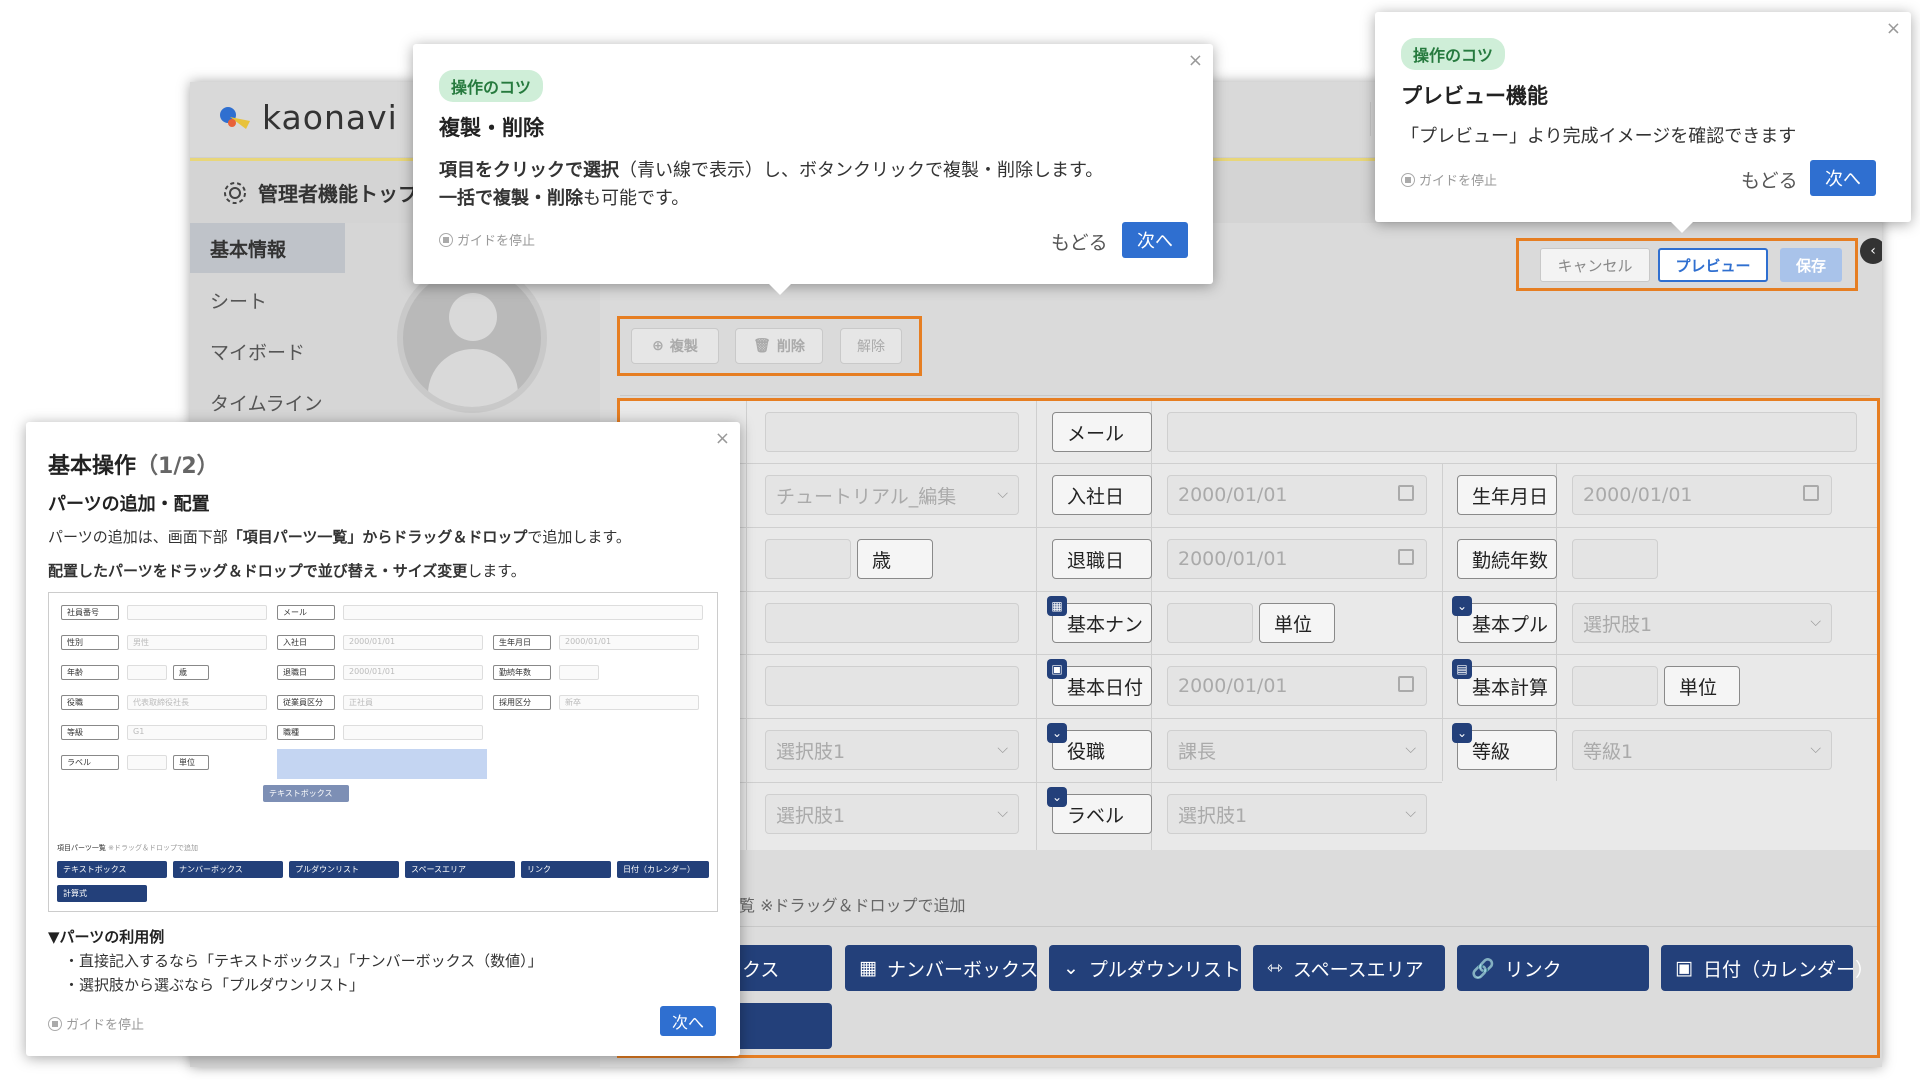  What do you see at coordinates (472, 338) in the screenshot?
I see `avatar` at bounding box center [472, 338].